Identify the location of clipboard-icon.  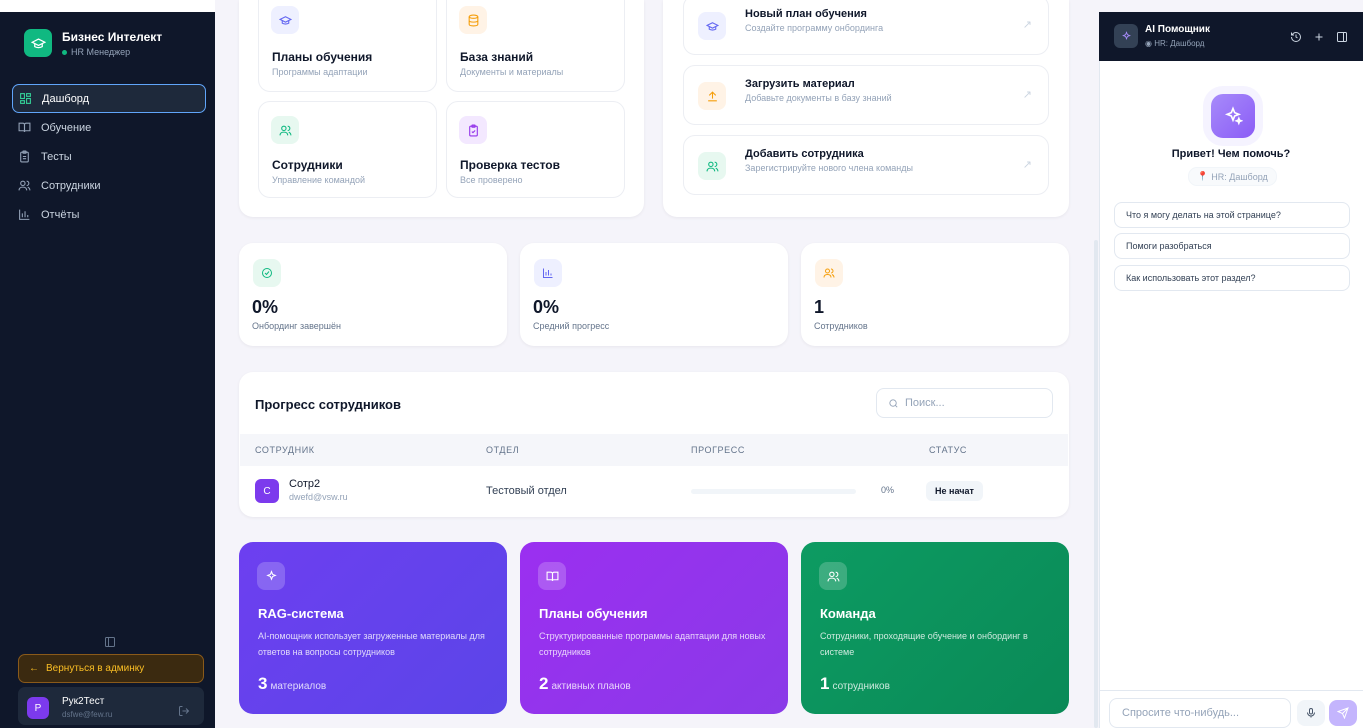
(24, 156).